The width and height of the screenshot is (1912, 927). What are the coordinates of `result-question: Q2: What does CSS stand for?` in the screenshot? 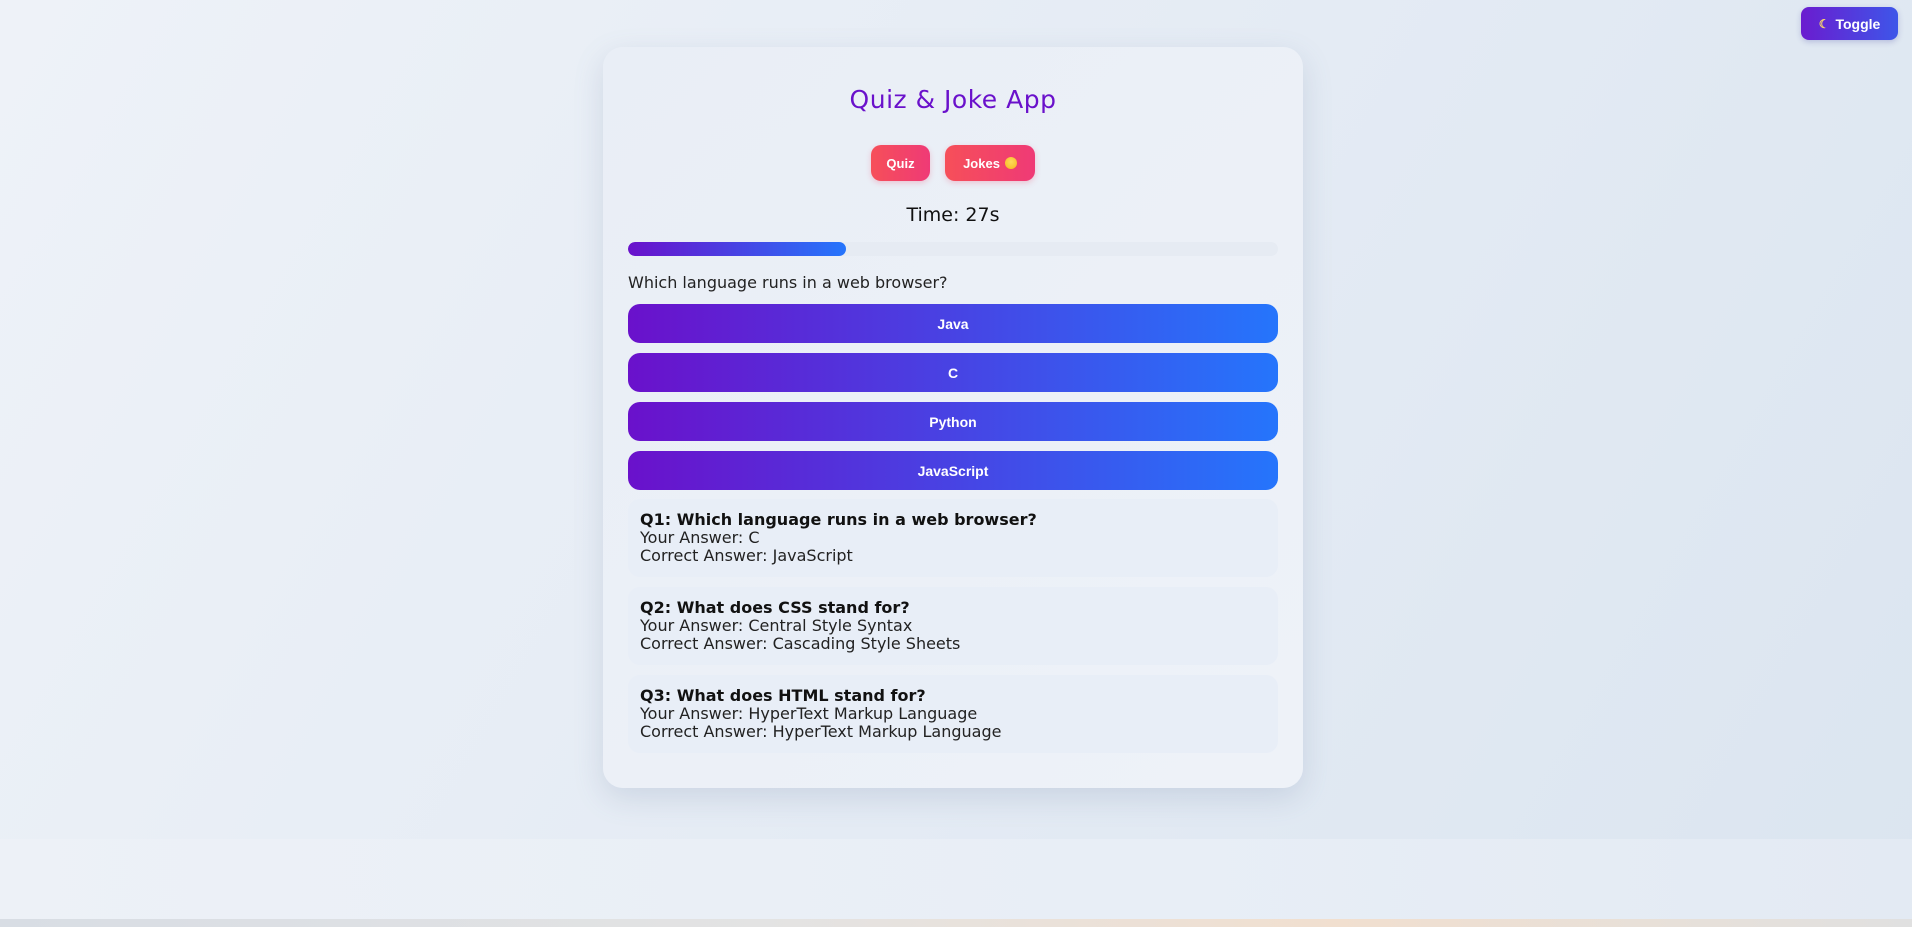 It's located at (775, 607).